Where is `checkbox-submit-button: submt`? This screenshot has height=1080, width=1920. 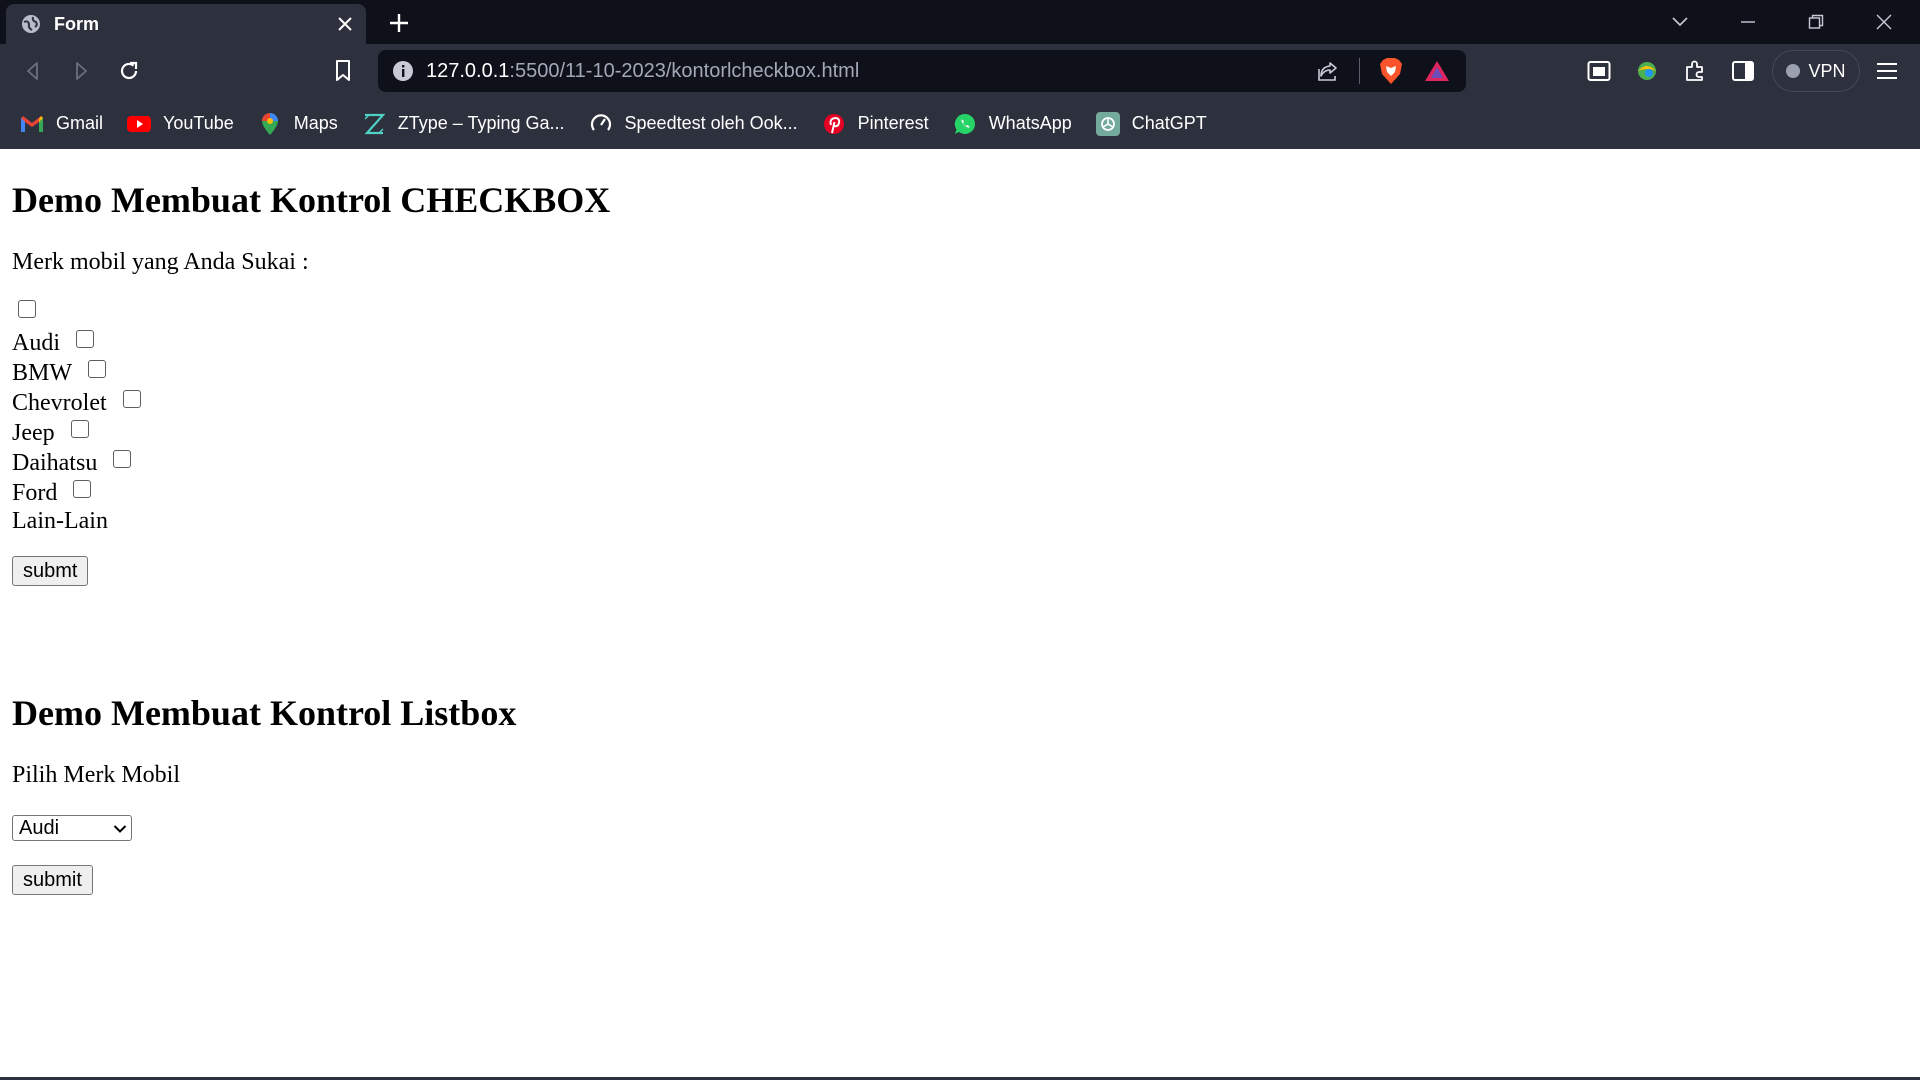 checkbox-submit-button: submt is located at coordinates (50, 571).